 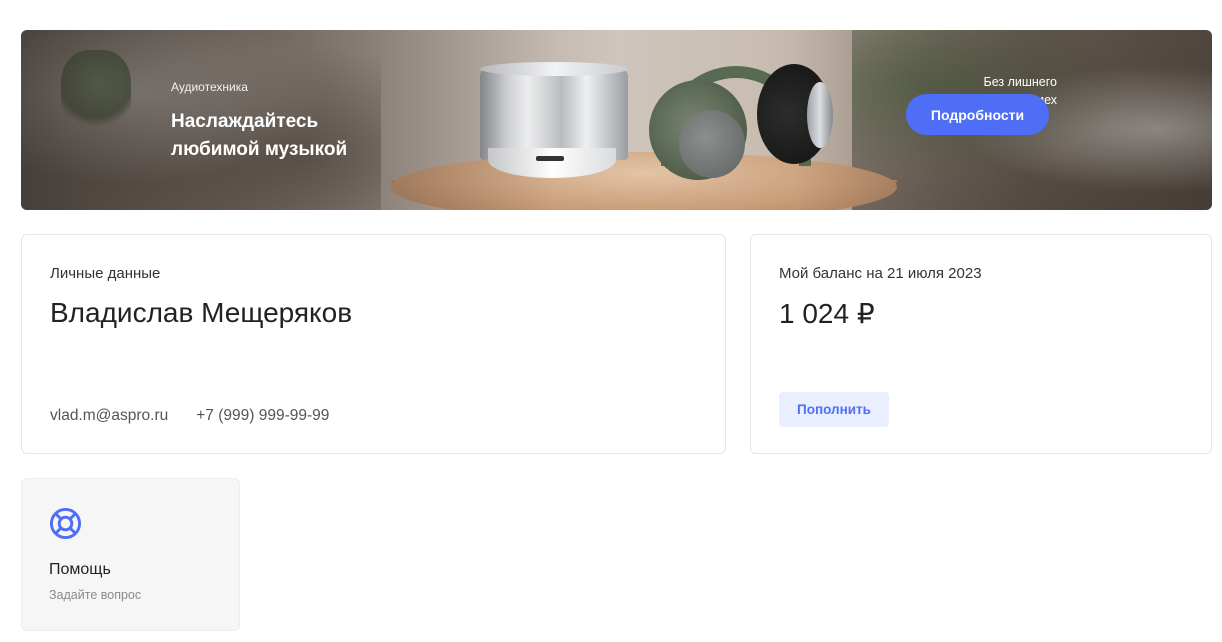 What do you see at coordinates (209, 87) in the screenshot?
I see `banner-eyebrow: Аудиотехника` at bounding box center [209, 87].